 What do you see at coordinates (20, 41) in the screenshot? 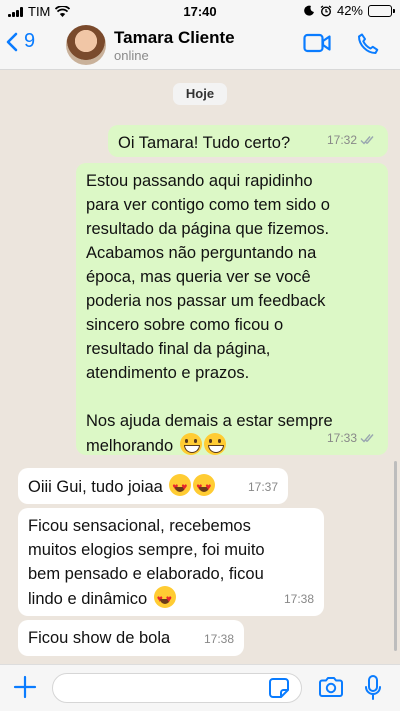
I see `back-button: 9` at bounding box center [20, 41].